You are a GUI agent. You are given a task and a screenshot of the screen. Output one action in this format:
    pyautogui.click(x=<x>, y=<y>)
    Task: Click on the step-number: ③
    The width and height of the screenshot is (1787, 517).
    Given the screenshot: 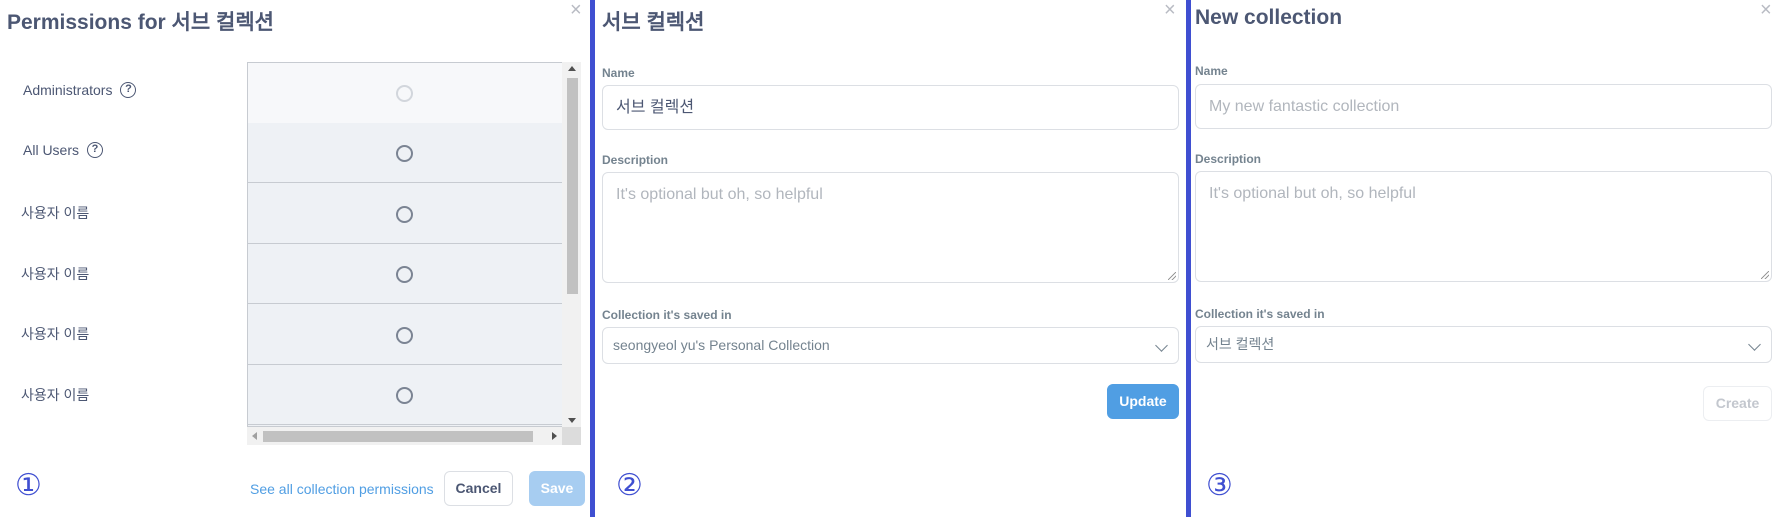 What is the action you would take?
    pyautogui.click(x=1219, y=485)
    